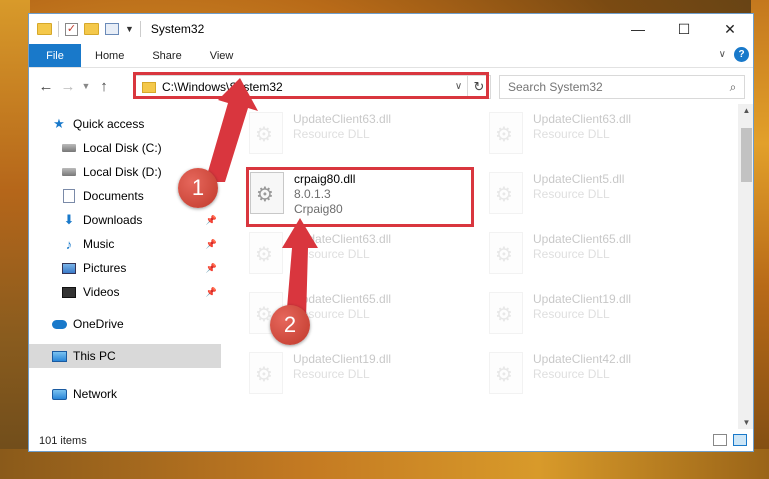 This screenshot has height=479, width=769. What do you see at coordinates (459, 87) in the screenshot?
I see `address-history-chevron-icon: ∨` at bounding box center [459, 87].